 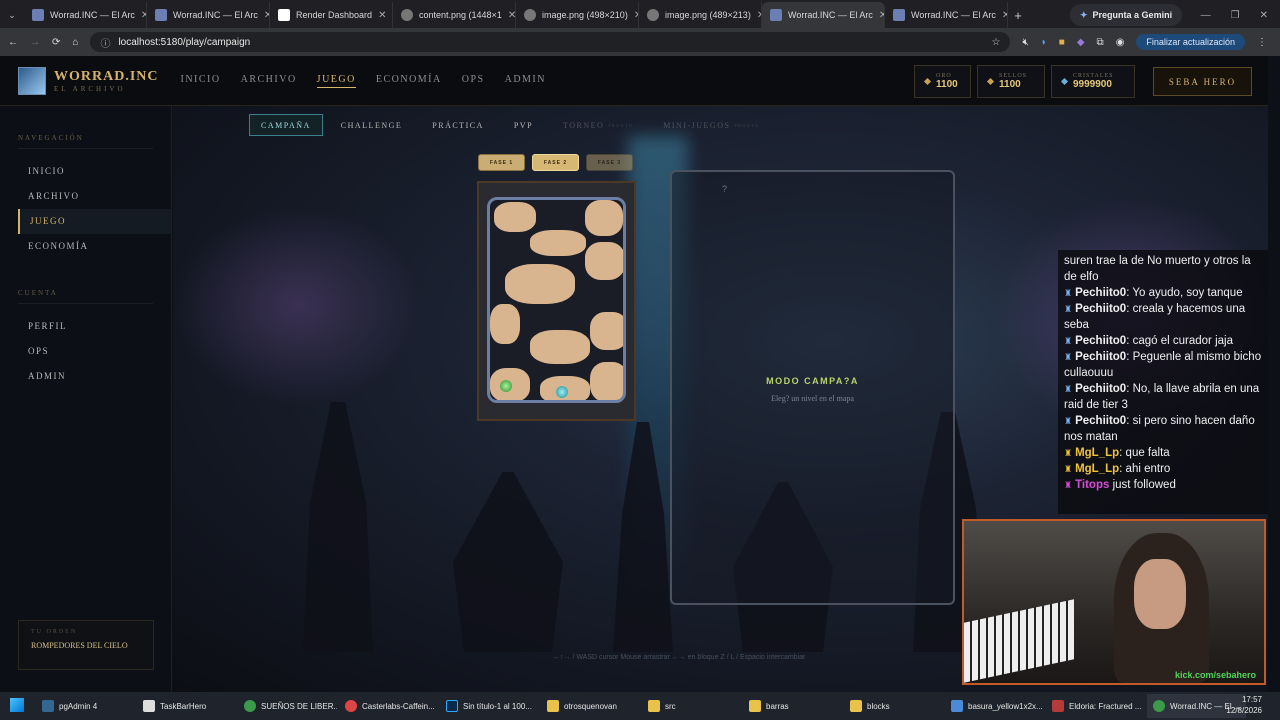 I want to click on mute-icon: 🔇︎, so click(x=1025, y=42).